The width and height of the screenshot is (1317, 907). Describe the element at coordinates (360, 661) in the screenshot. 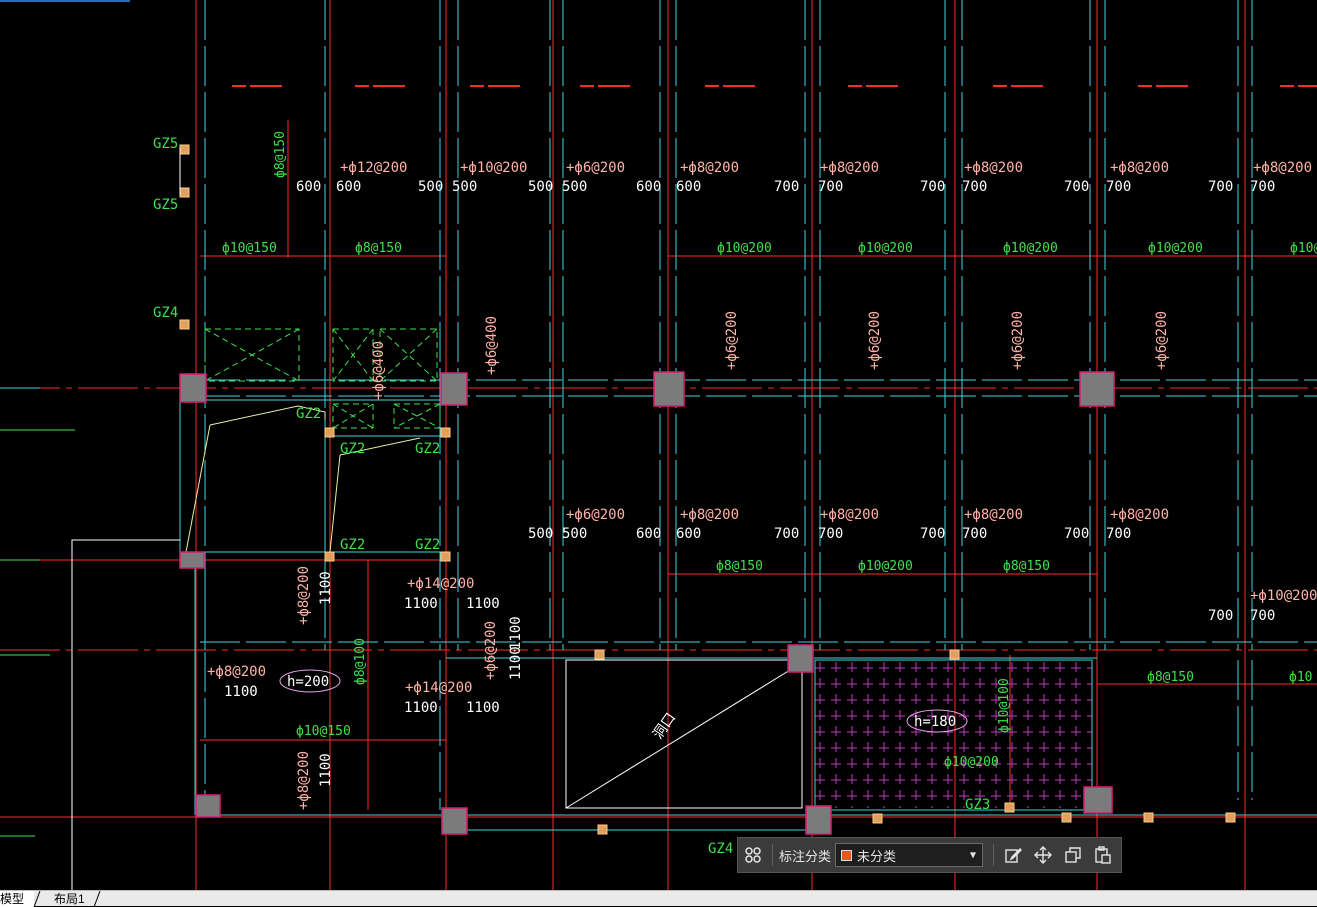

I see `vertical-rebar-label: ф8@100` at that location.